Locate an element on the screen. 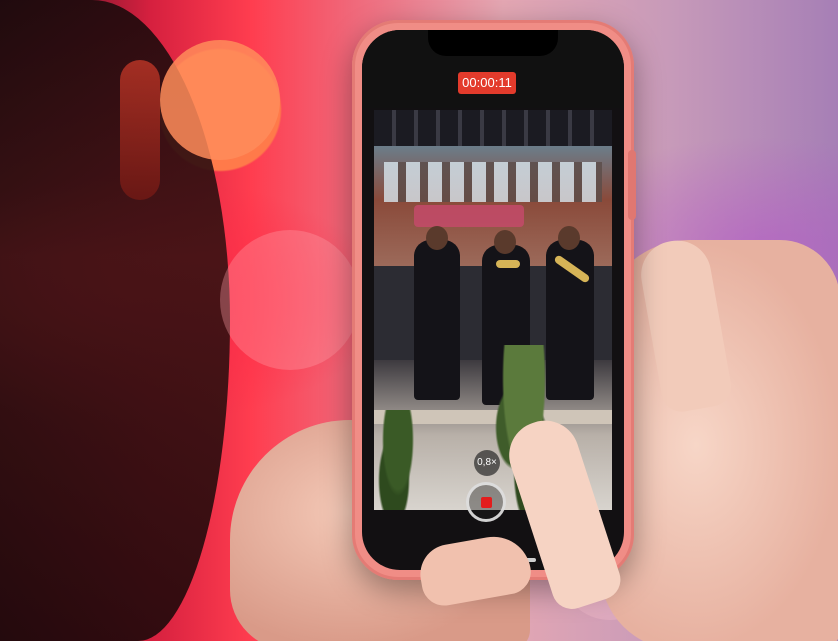 This screenshot has height=641, width=838. building-sign is located at coordinates (469, 216).